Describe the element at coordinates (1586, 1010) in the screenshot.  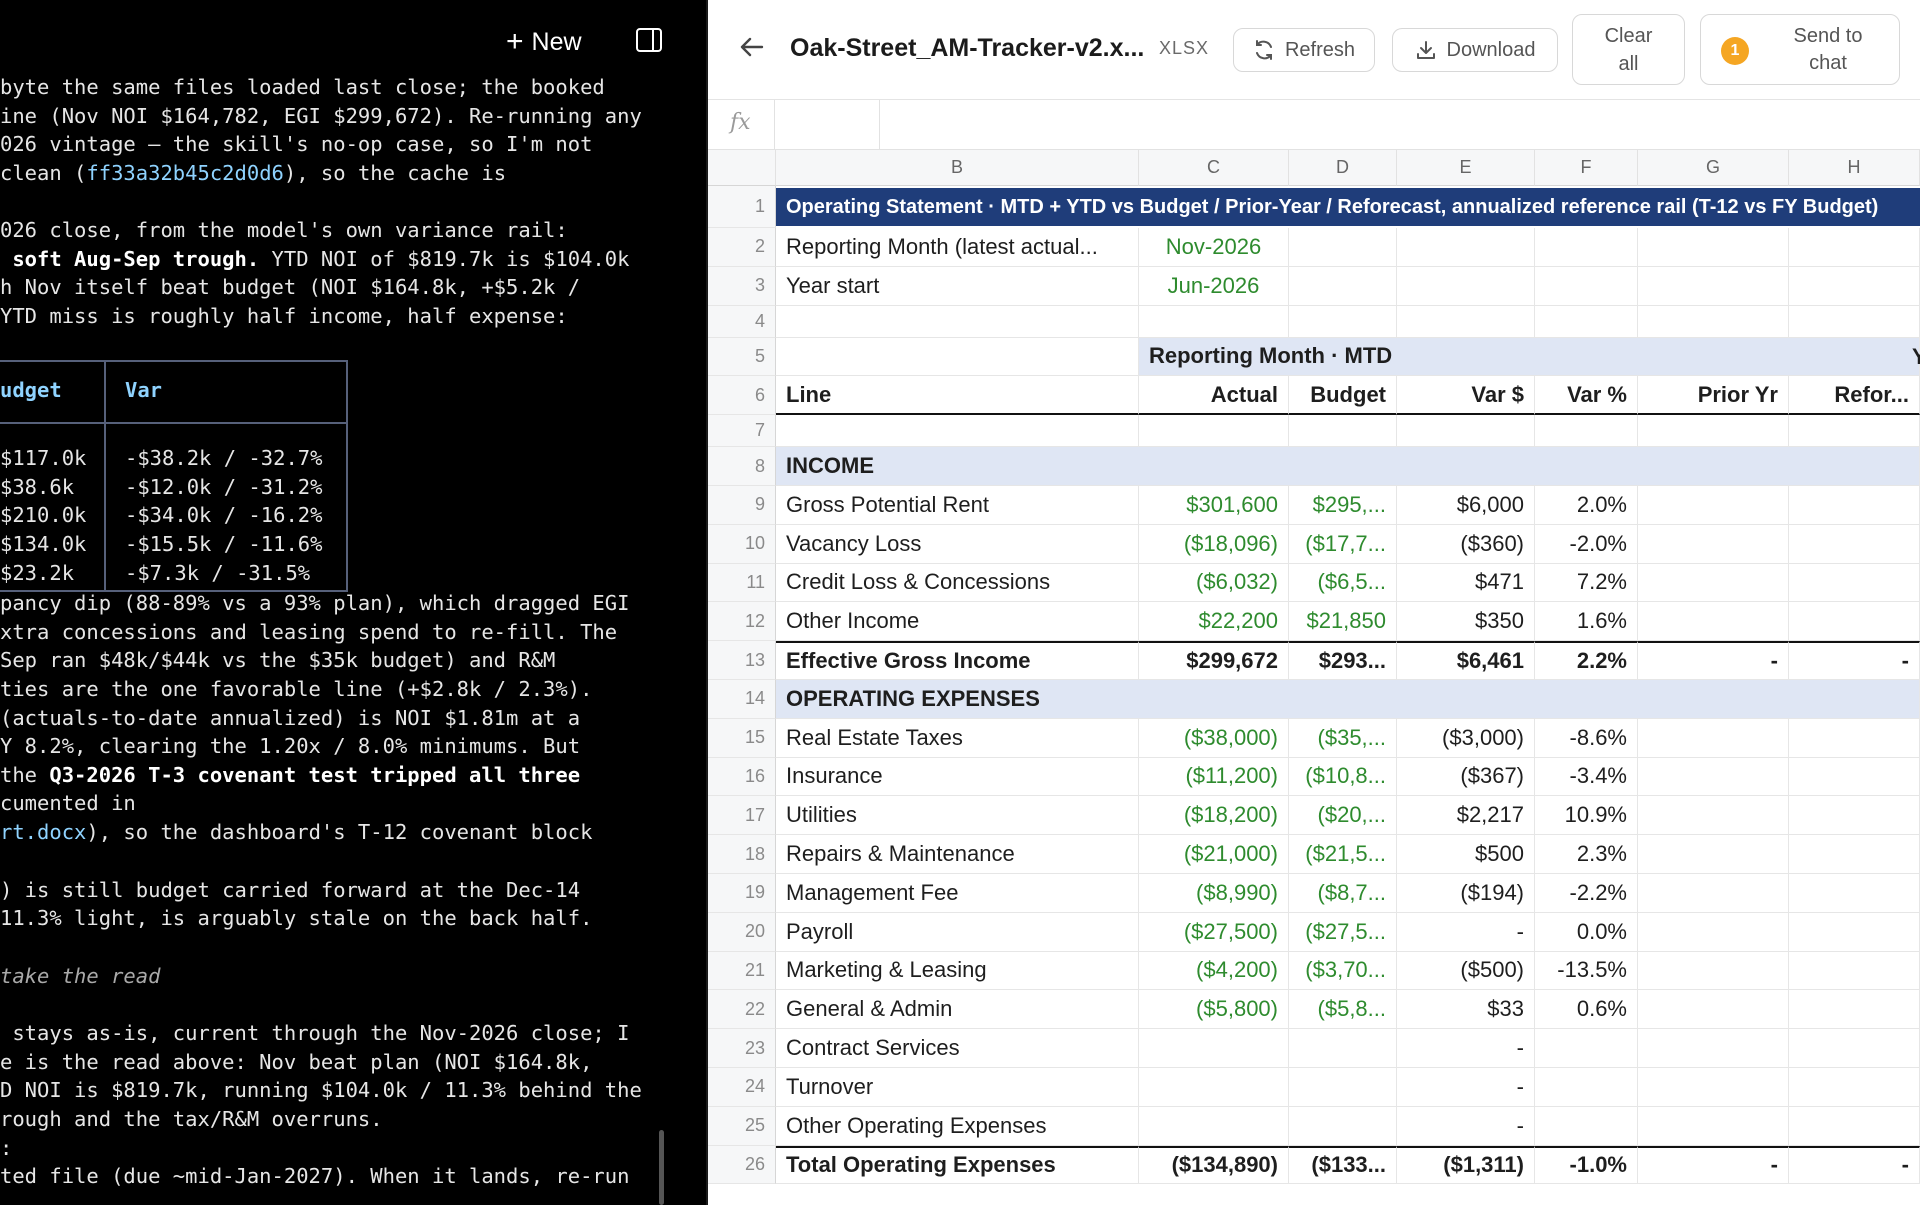
I see `value-cell: 0.6%` at that location.